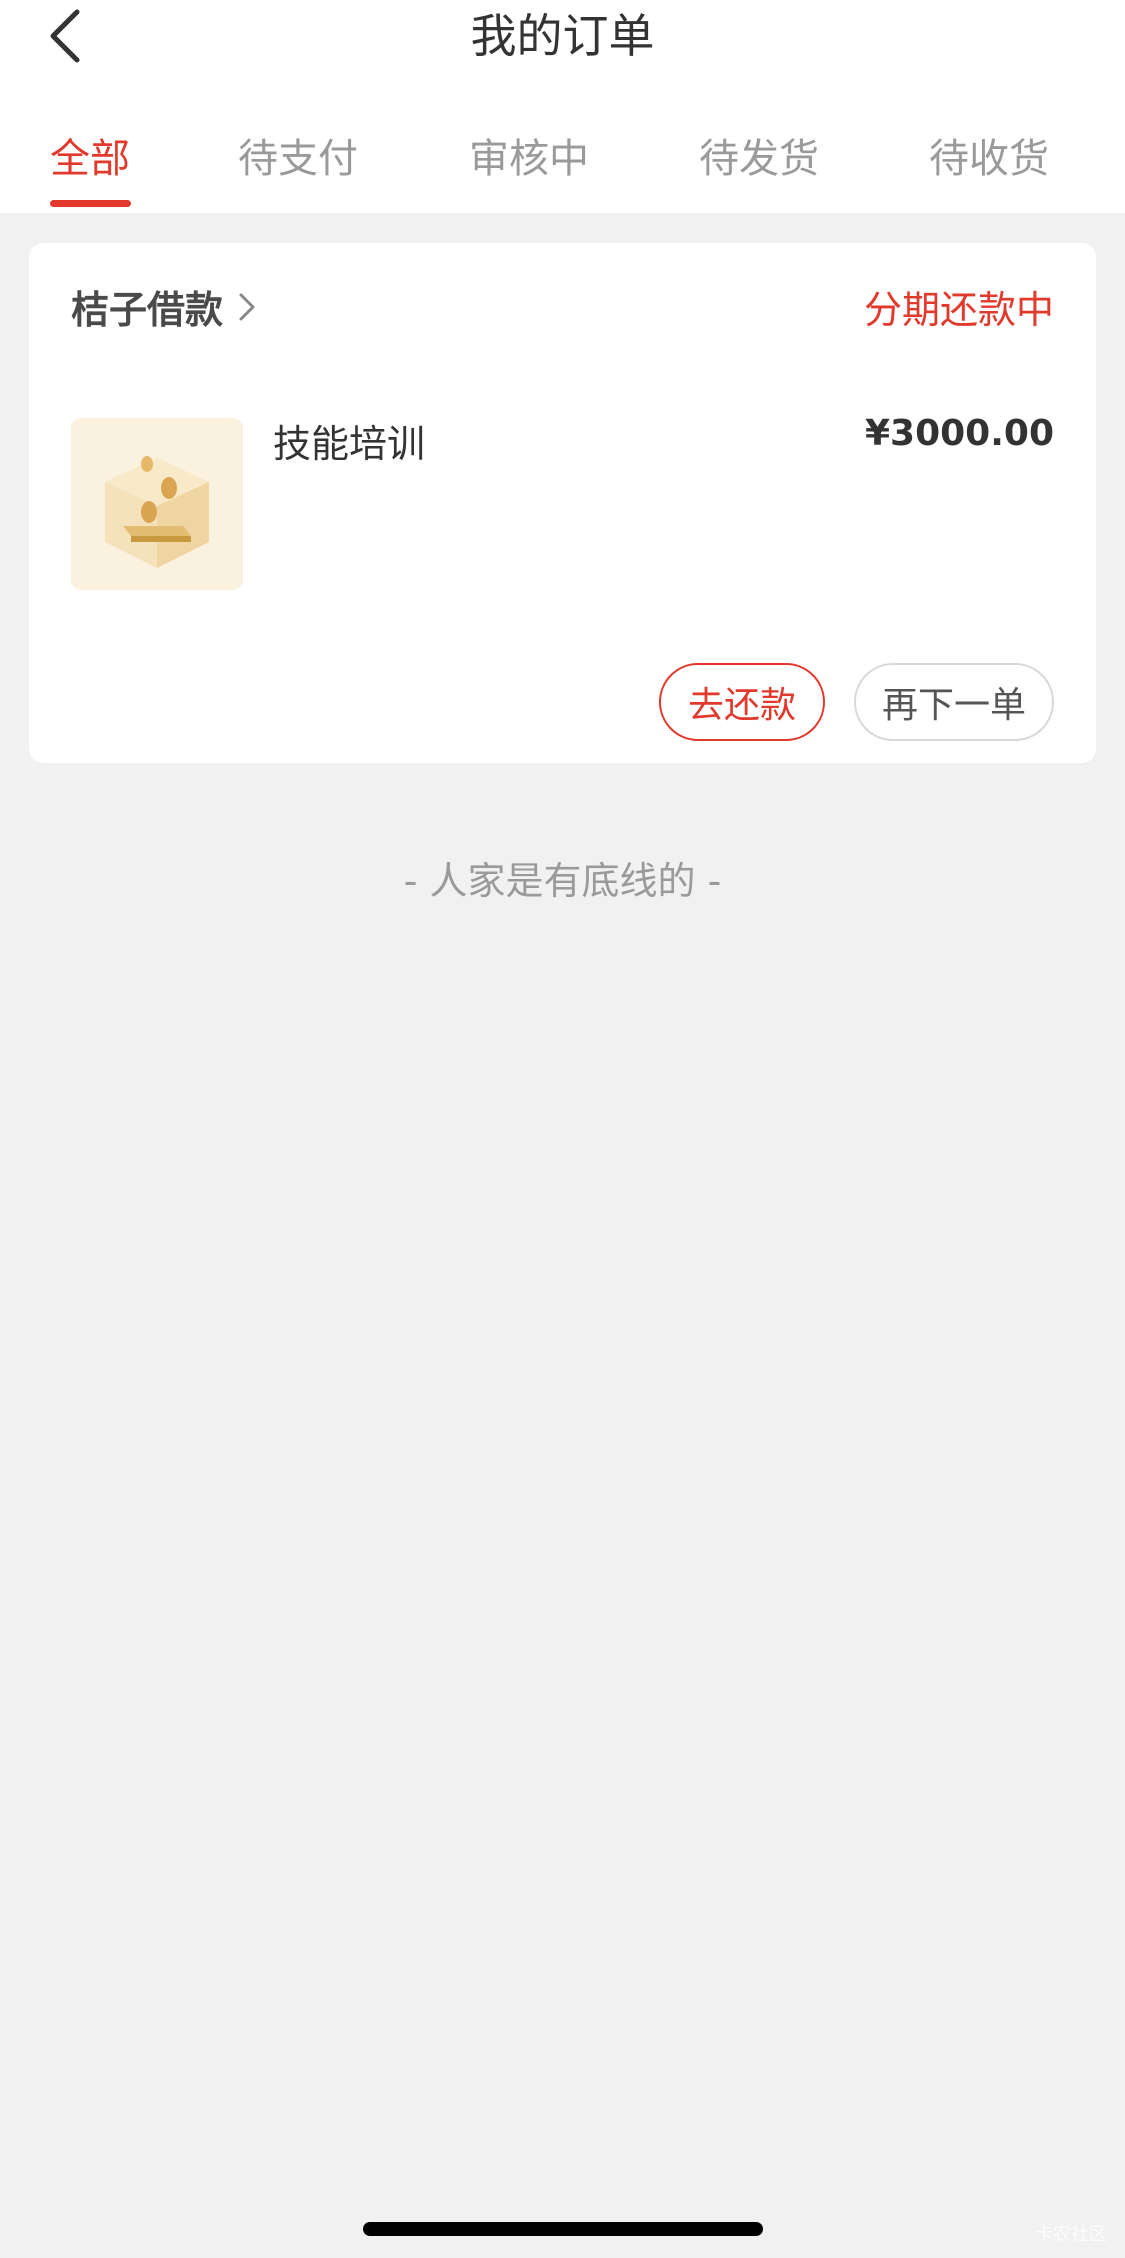 This screenshot has width=1125, height=2258. Describe the element at coordinates (529, 159) in the screenshot. I see `tab-under-review: 审核中` at that location.